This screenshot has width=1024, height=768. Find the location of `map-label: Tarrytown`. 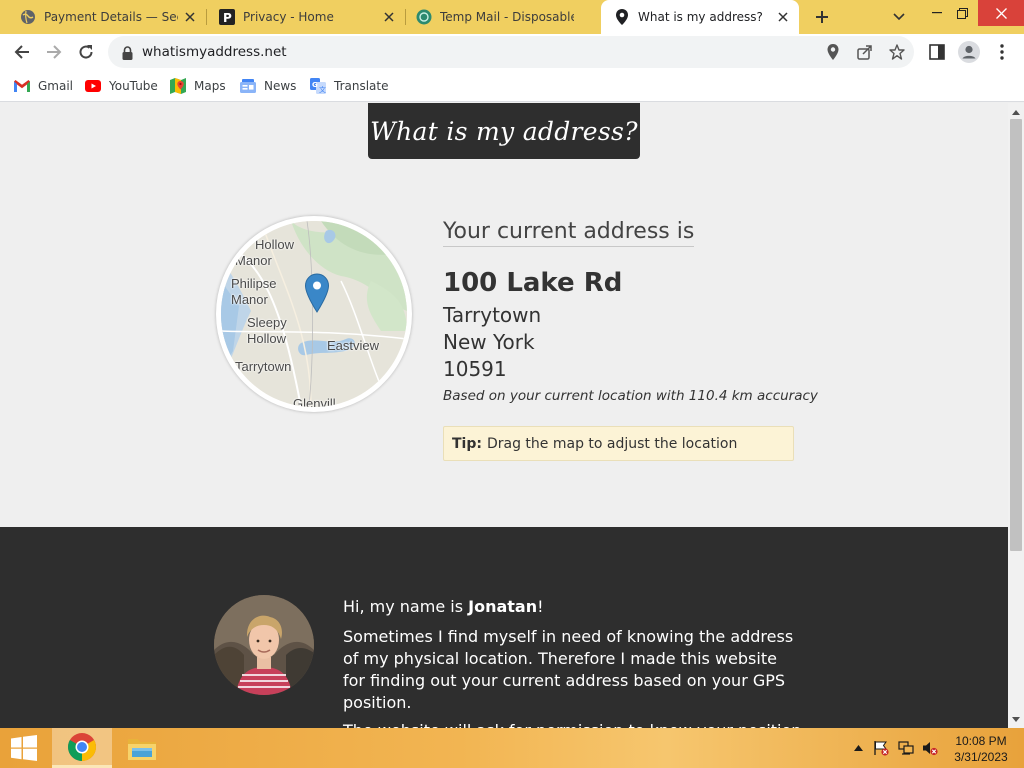

map-label: Tarrytown is located at coordinates (263, 366).